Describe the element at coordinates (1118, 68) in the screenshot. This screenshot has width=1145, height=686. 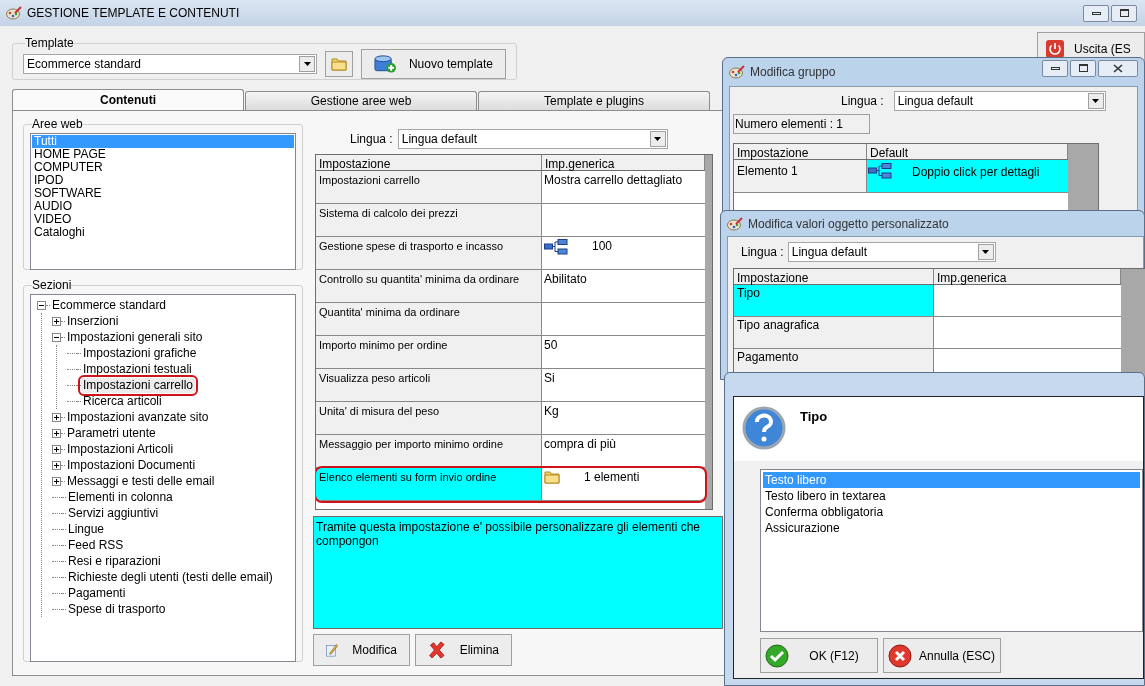
I see `close-button` at that location.